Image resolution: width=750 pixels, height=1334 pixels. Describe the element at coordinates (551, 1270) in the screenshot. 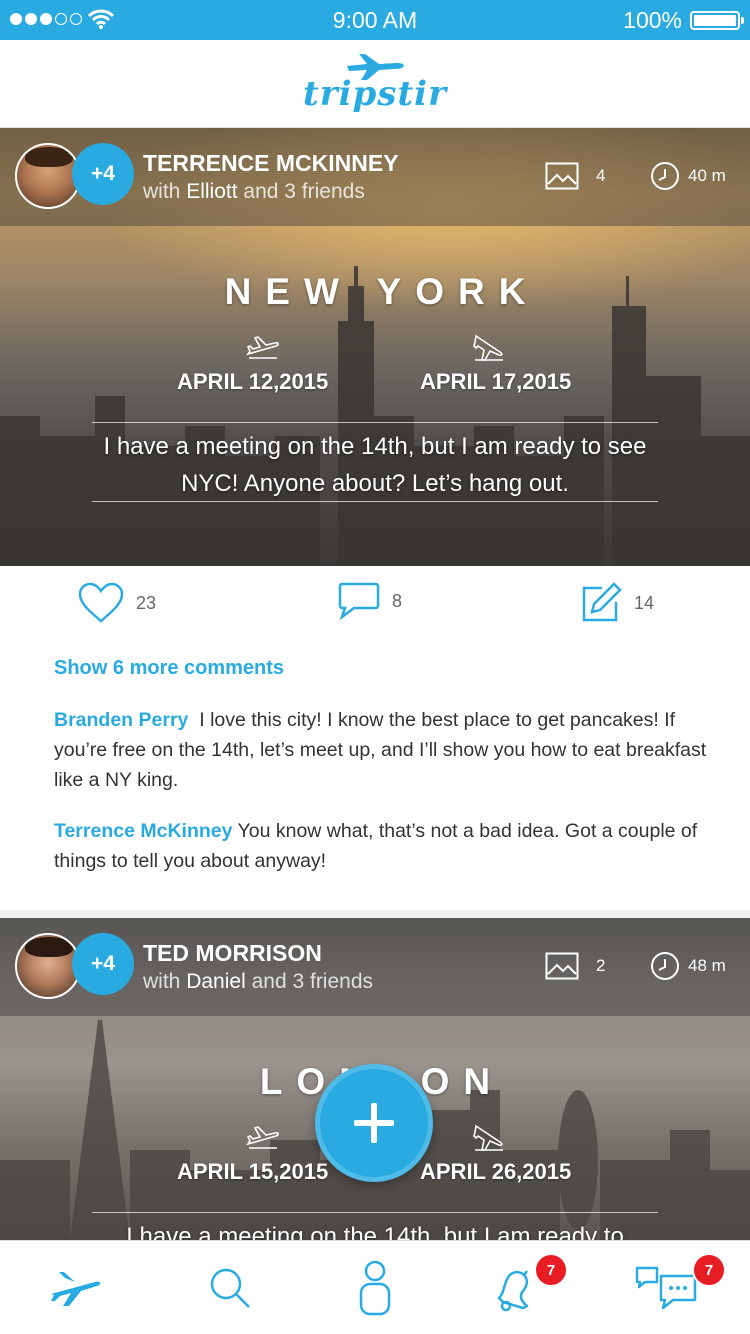

I see `notification-badge: 7` at that location.